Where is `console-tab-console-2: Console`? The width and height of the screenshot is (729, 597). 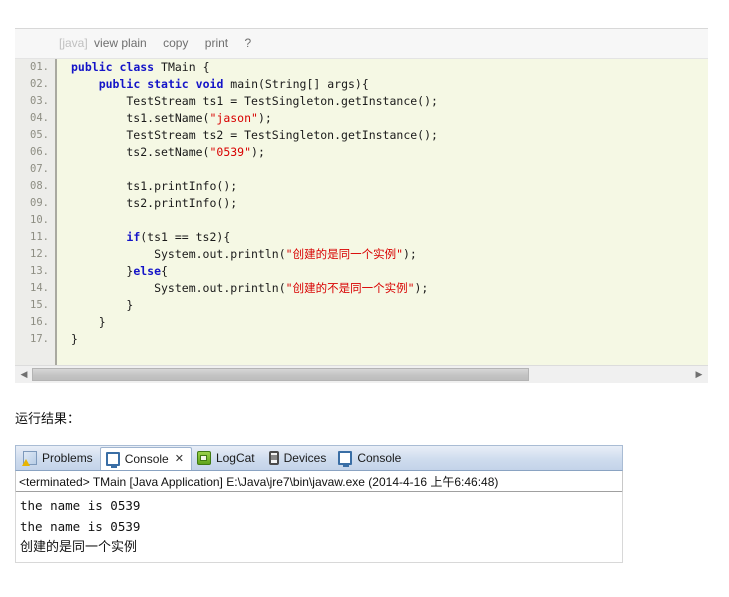
console-tab-console-2: Console is located at coordinates (370, 458).